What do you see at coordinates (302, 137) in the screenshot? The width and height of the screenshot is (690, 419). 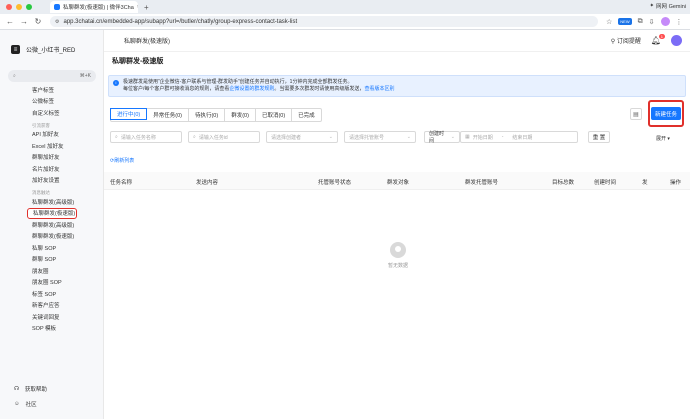 I see `creator-select: 请选择创建者 ⌄` at bounding box center [302, 137].